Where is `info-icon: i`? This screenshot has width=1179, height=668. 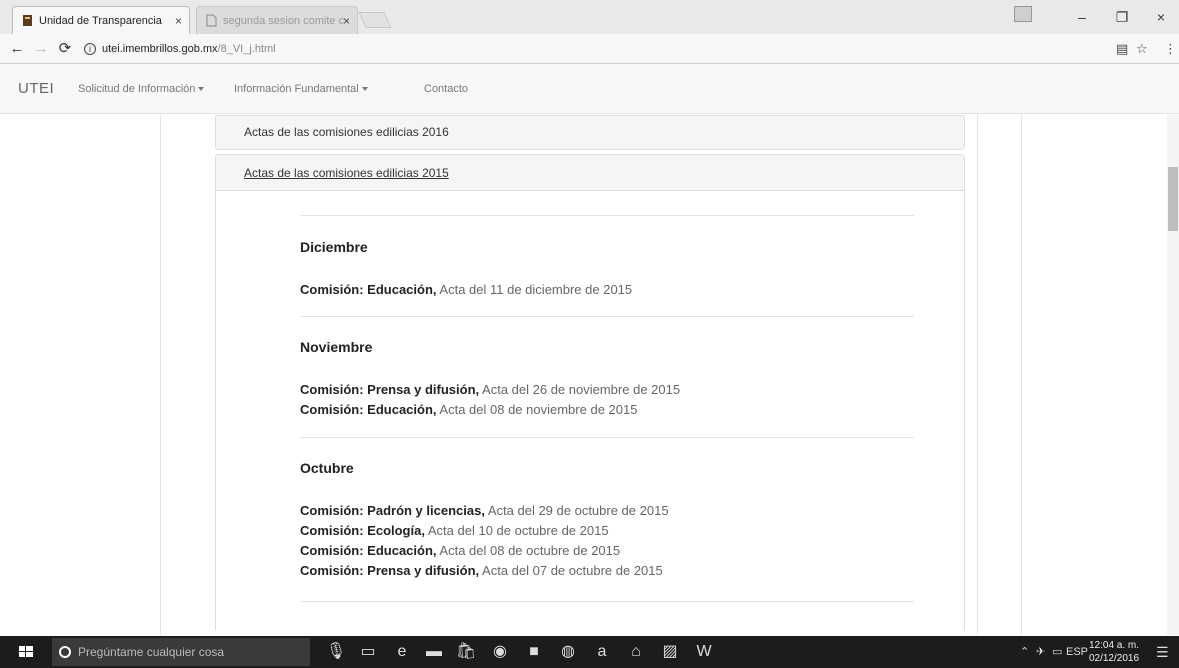
info-icon: i is located at coordinates (90, 49).